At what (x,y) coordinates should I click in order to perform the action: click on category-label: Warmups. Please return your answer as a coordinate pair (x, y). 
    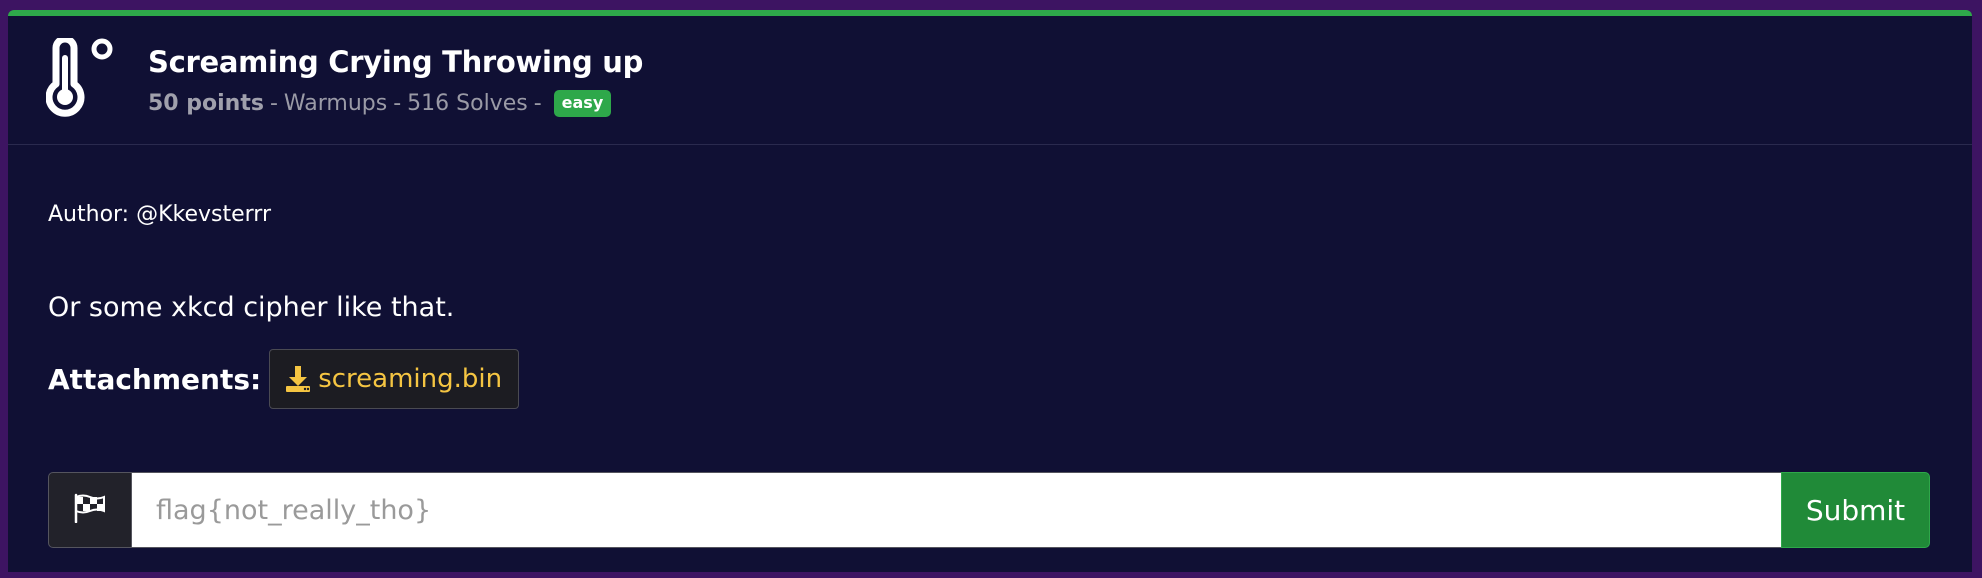
    Looking at the image, I should click on (335, 103).